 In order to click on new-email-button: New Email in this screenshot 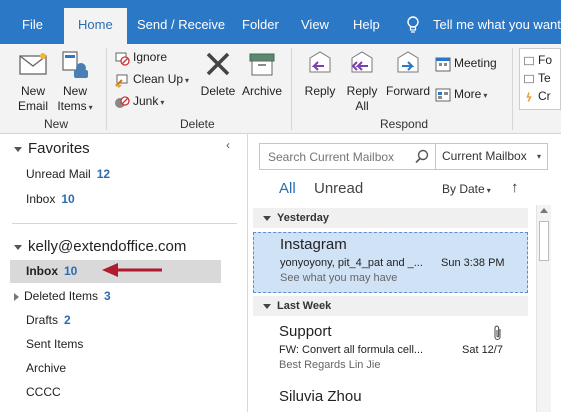, I will do `click(33, 81)`.